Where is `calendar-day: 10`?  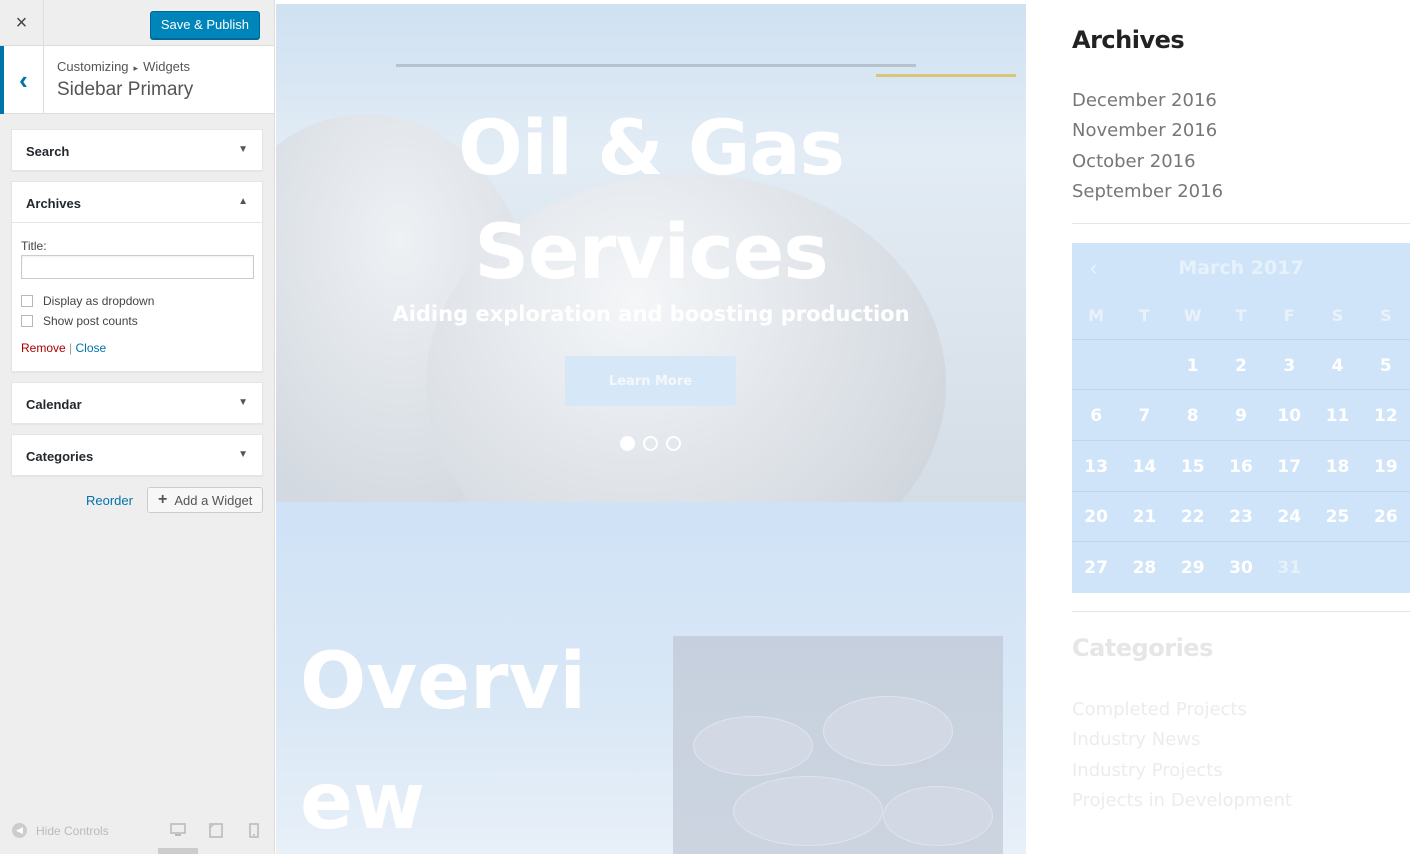
calendar-day: 10 is located at coordinates (1289, 416).